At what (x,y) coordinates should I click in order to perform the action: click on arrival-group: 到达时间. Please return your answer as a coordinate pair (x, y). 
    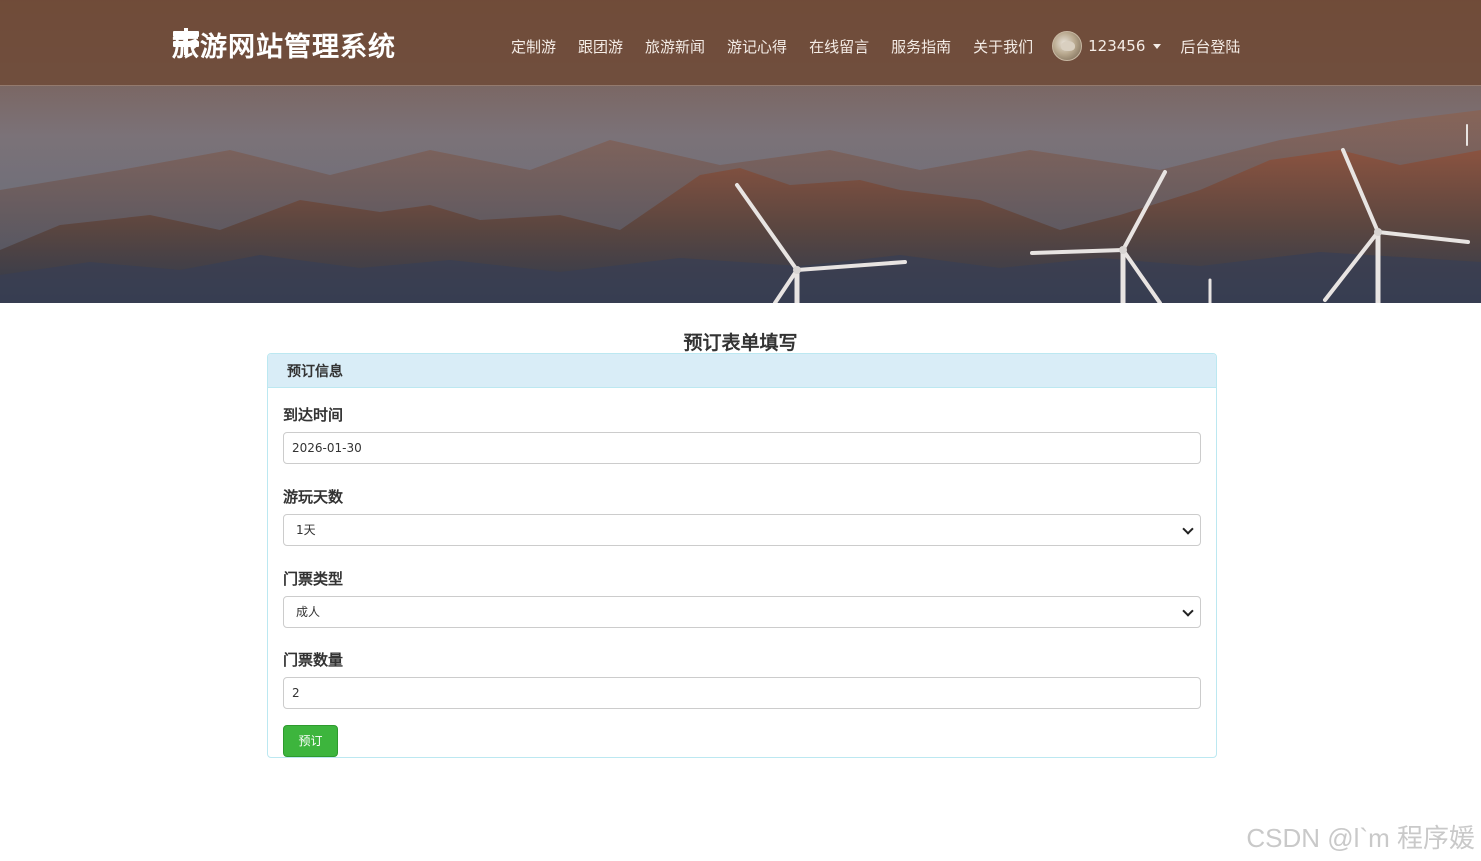
    Looking at the image, I should click on (742, 434).